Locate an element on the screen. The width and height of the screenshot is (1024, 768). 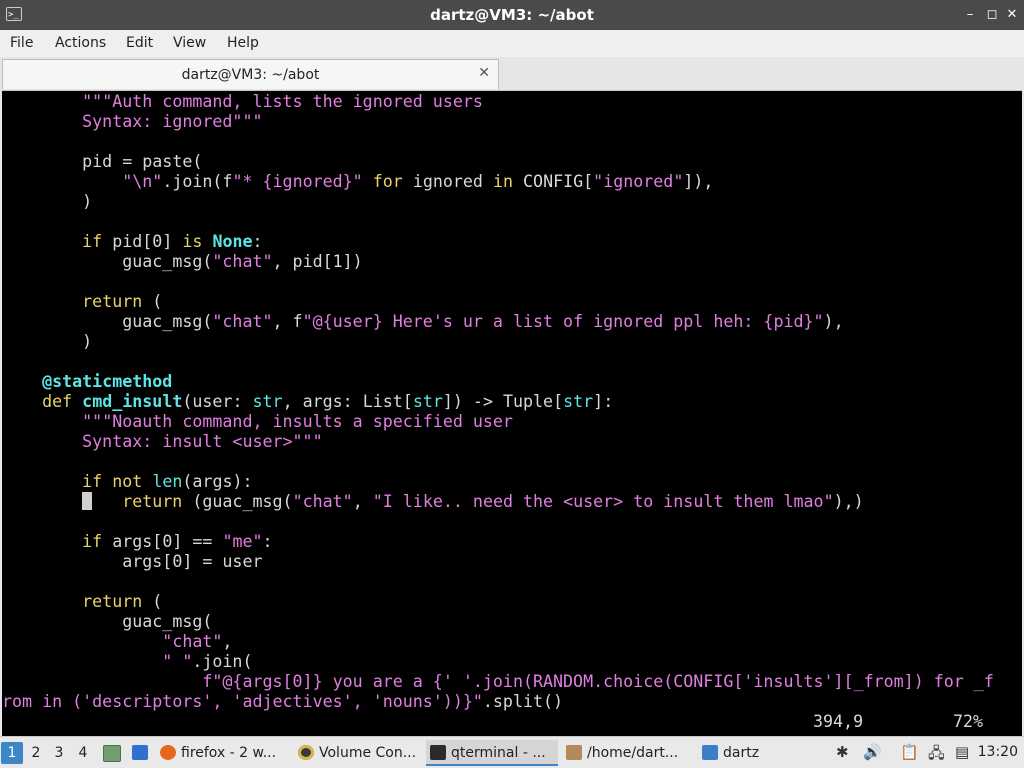
tab-bar: dartz@VM3: ~/abot ✕ is located at coordinates (512, 74).